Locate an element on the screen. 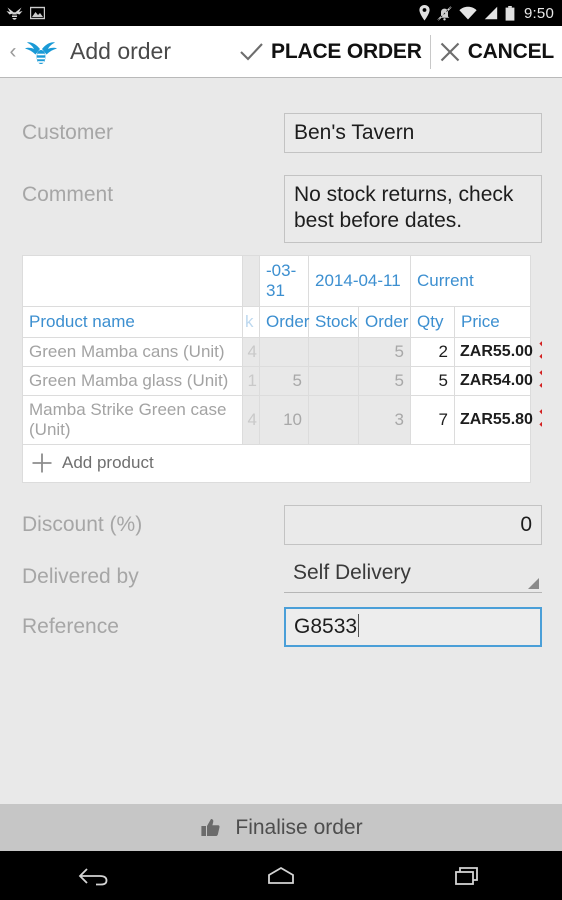 This screenshot has height=900, width=562. thumbs-up-icon is located at coordinates (210, 827).